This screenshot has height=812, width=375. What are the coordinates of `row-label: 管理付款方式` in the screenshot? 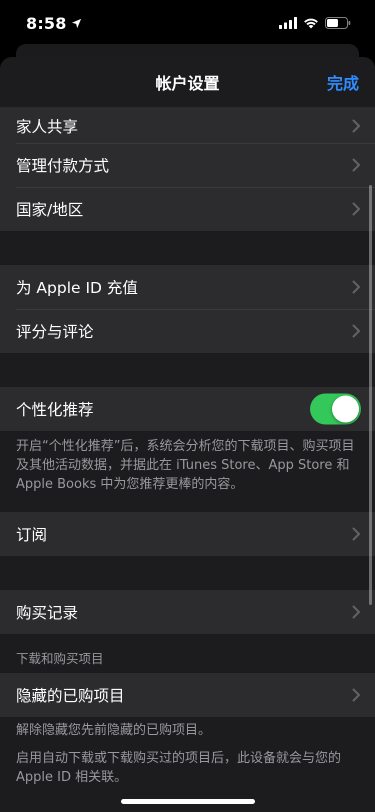 It's located at (63, 166).